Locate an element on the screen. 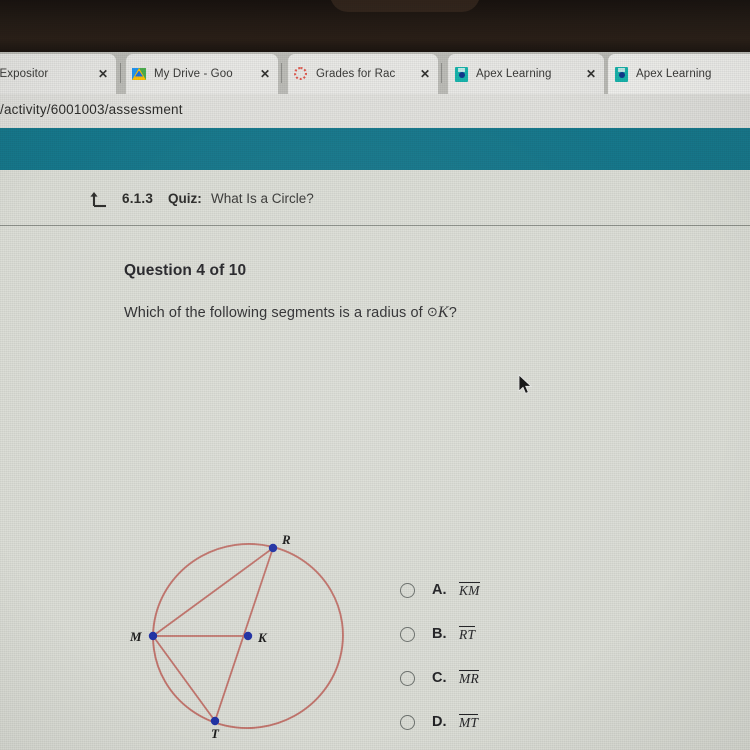 The image size is (750, 750). circle-diagram-svg: R M K T is located at coordinates (236, 636).